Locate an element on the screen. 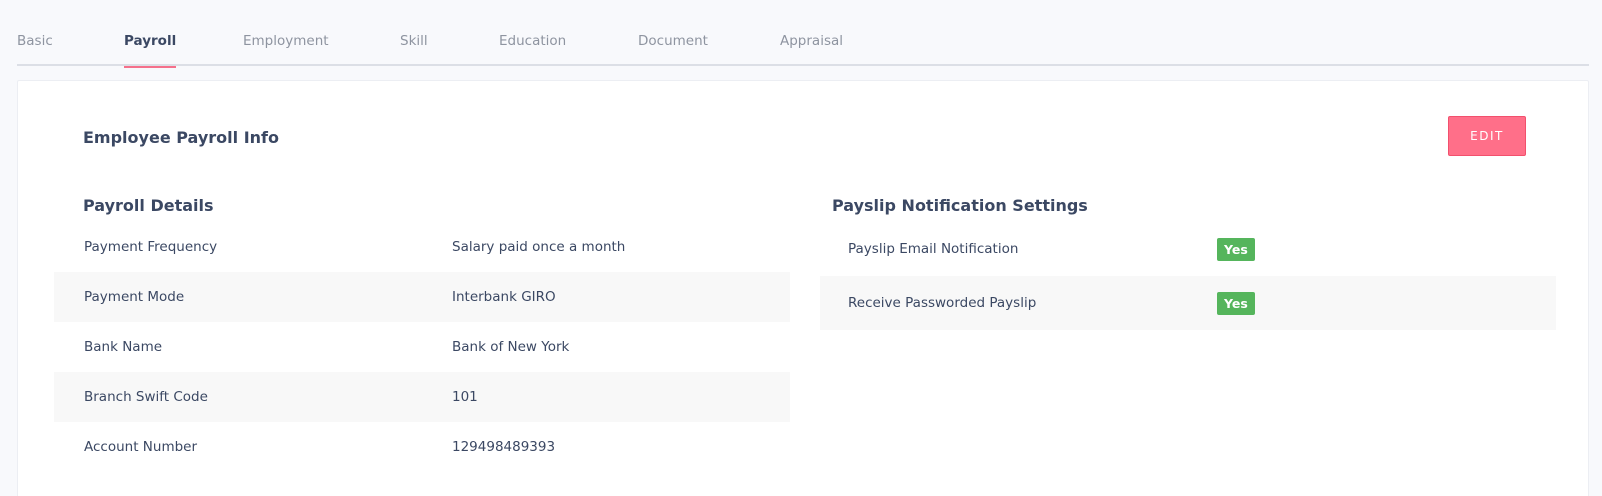  row-label: Payment Mode is located at coordinates (134, 297).